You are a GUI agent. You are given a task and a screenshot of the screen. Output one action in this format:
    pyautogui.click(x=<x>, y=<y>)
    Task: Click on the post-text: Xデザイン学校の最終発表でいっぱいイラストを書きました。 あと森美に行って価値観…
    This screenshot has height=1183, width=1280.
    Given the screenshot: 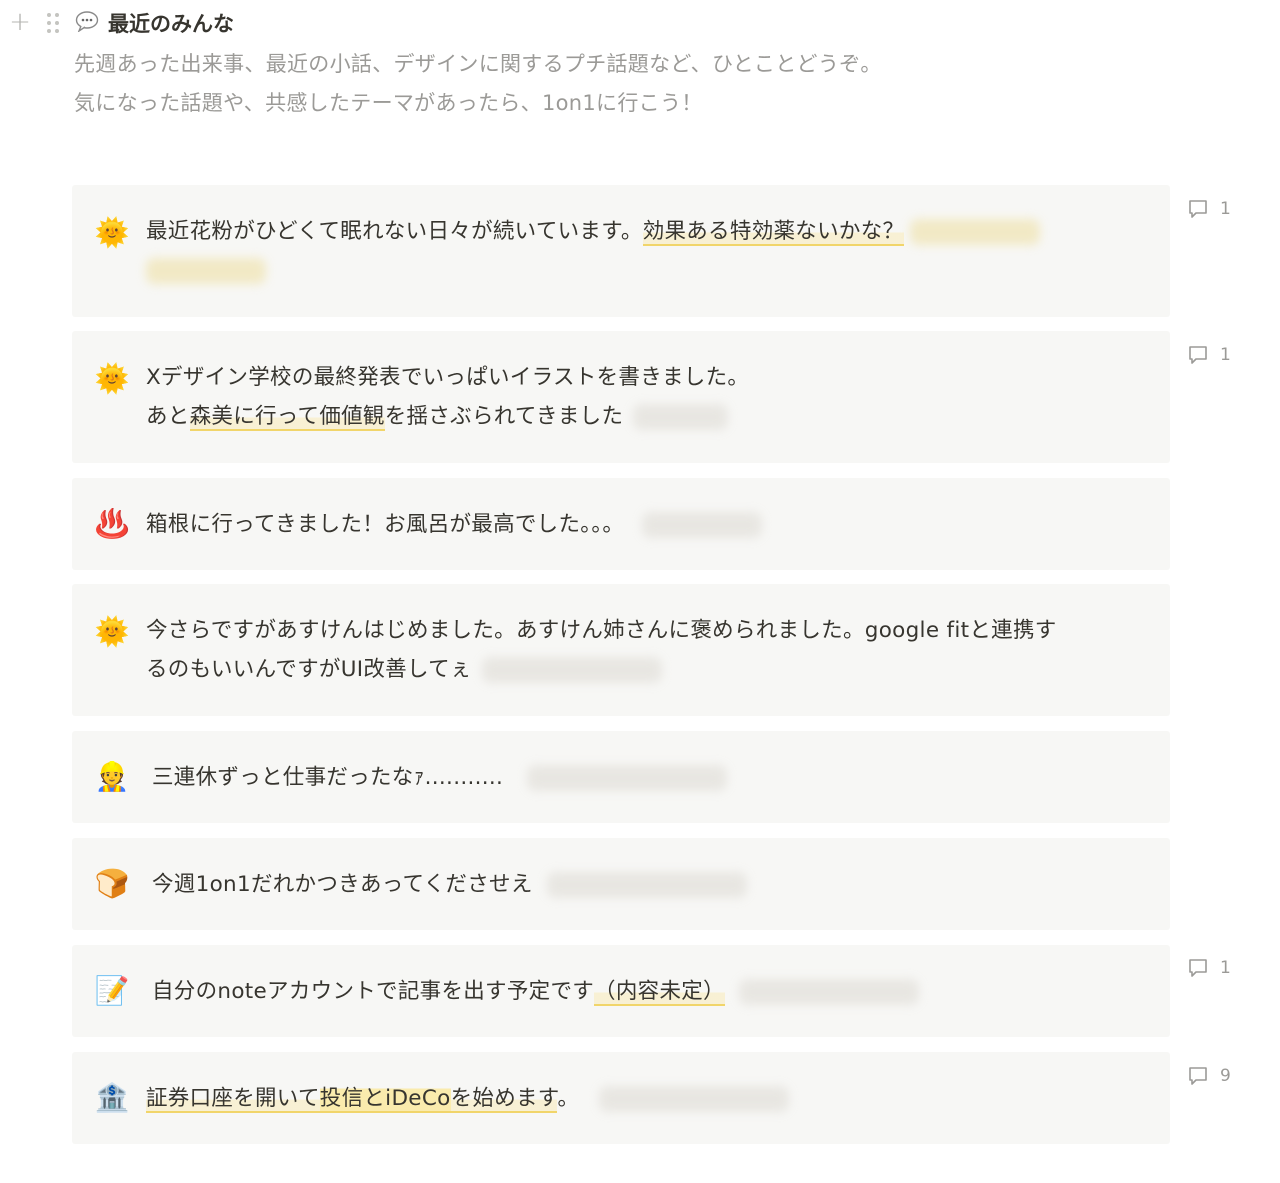 What is the action you would take?
    pyautogui.click(x=448, y=398)
    